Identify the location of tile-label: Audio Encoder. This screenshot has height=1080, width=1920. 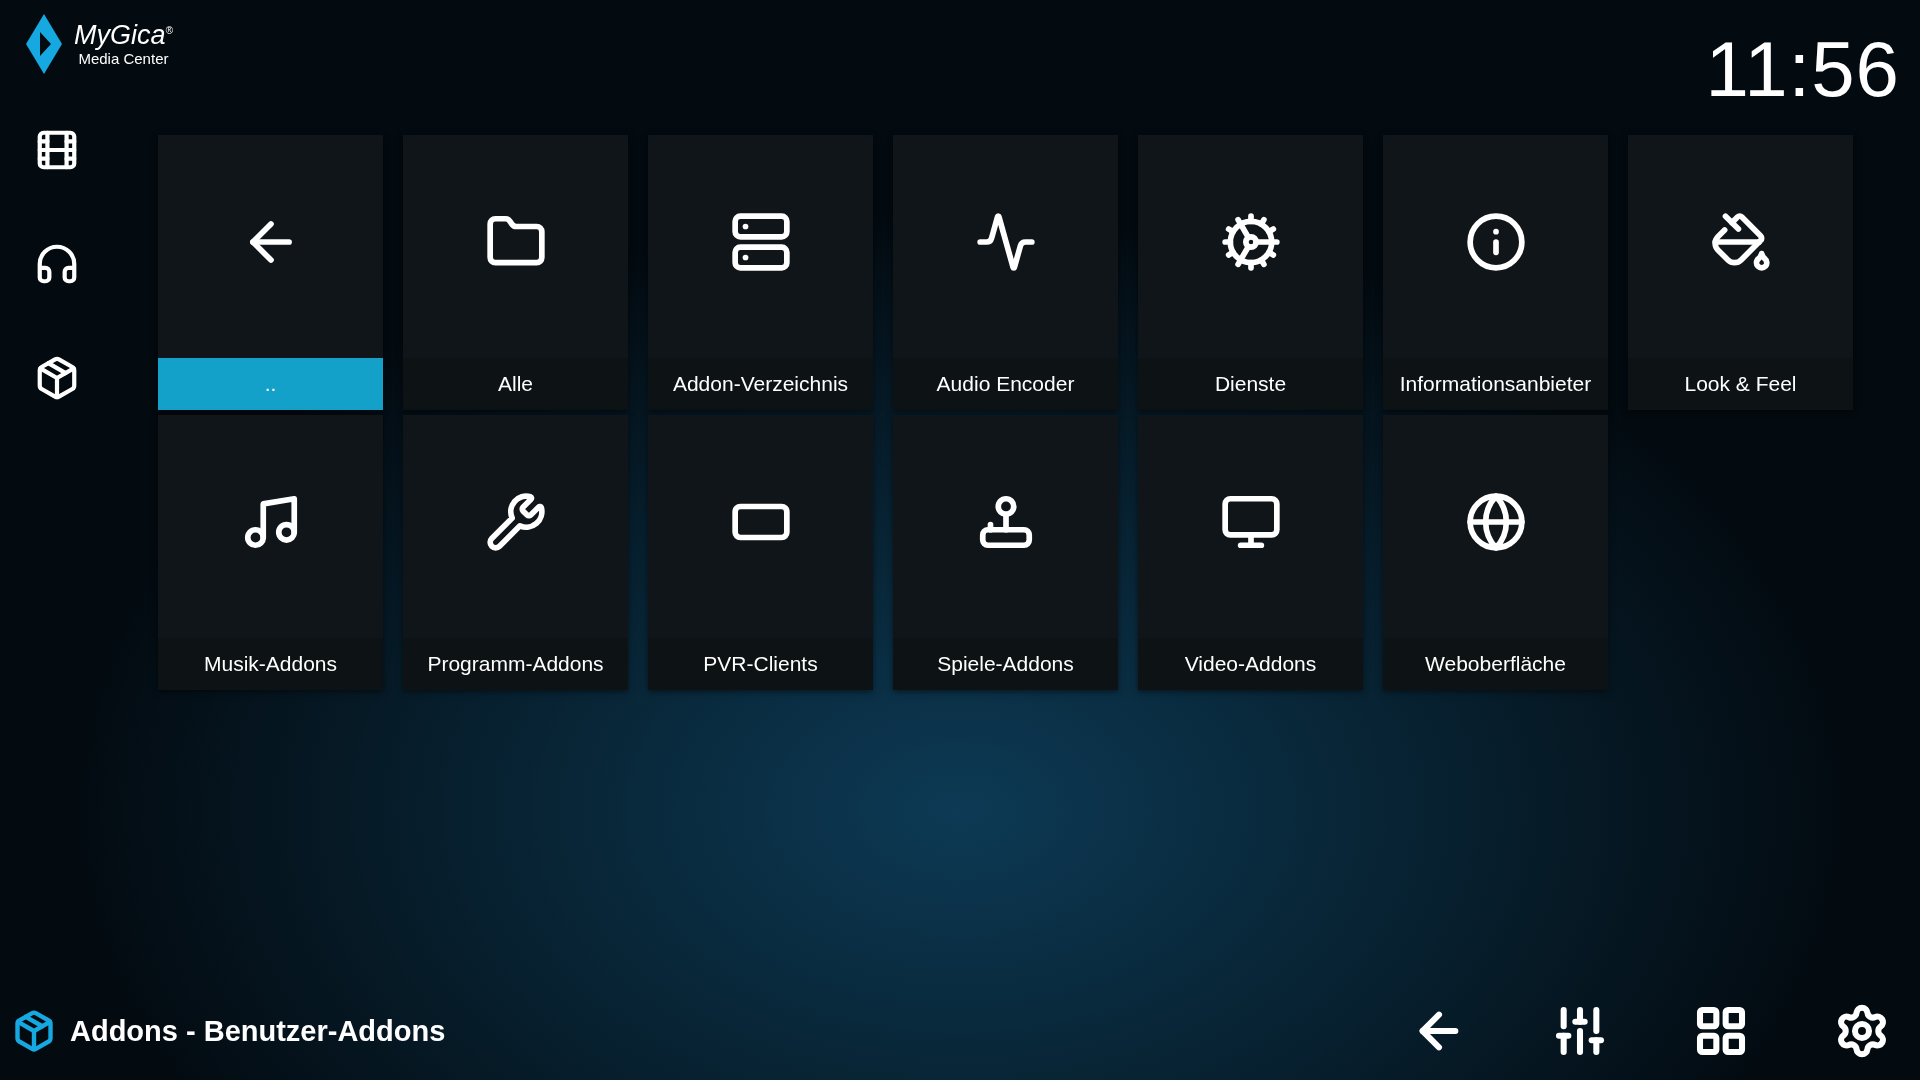
(1005, 384).